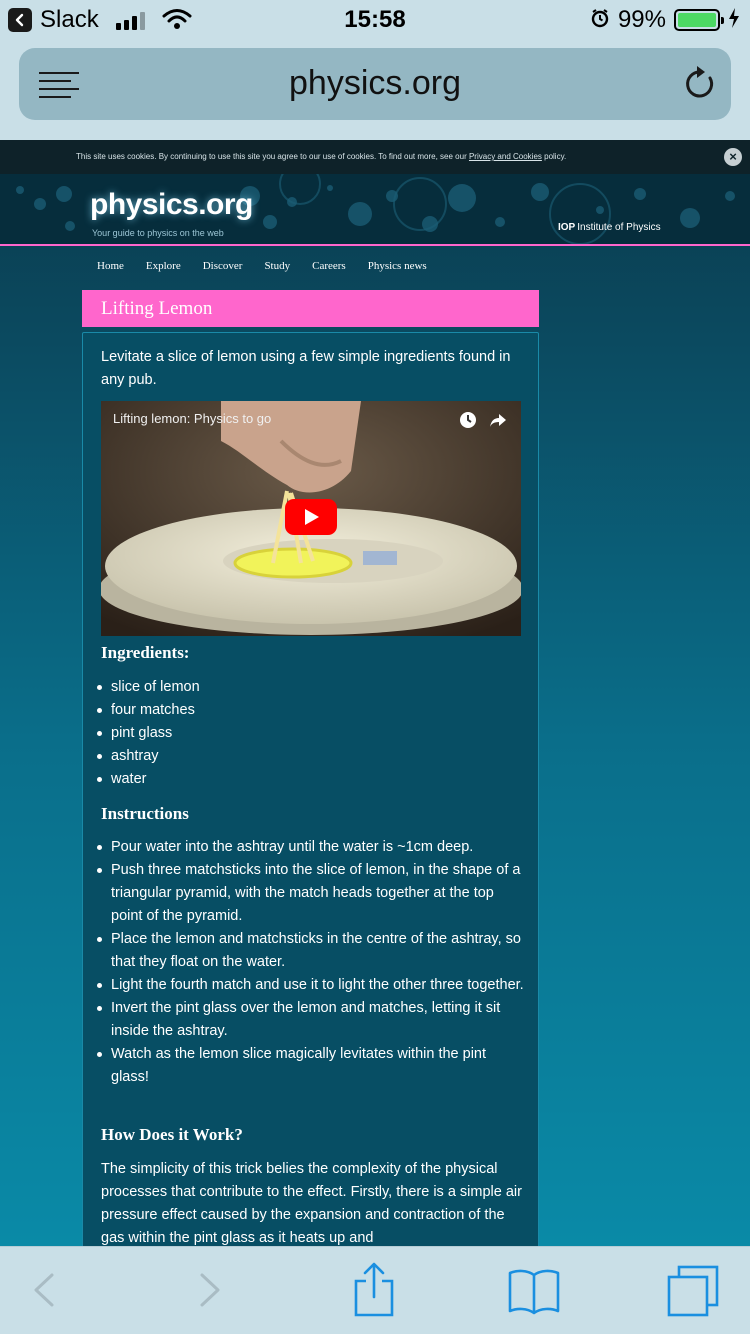  What do you see at coordinates (397, 266) in the screenshot?
I see `nav-physics-news: Physics news` at bounding box center [397, 266].